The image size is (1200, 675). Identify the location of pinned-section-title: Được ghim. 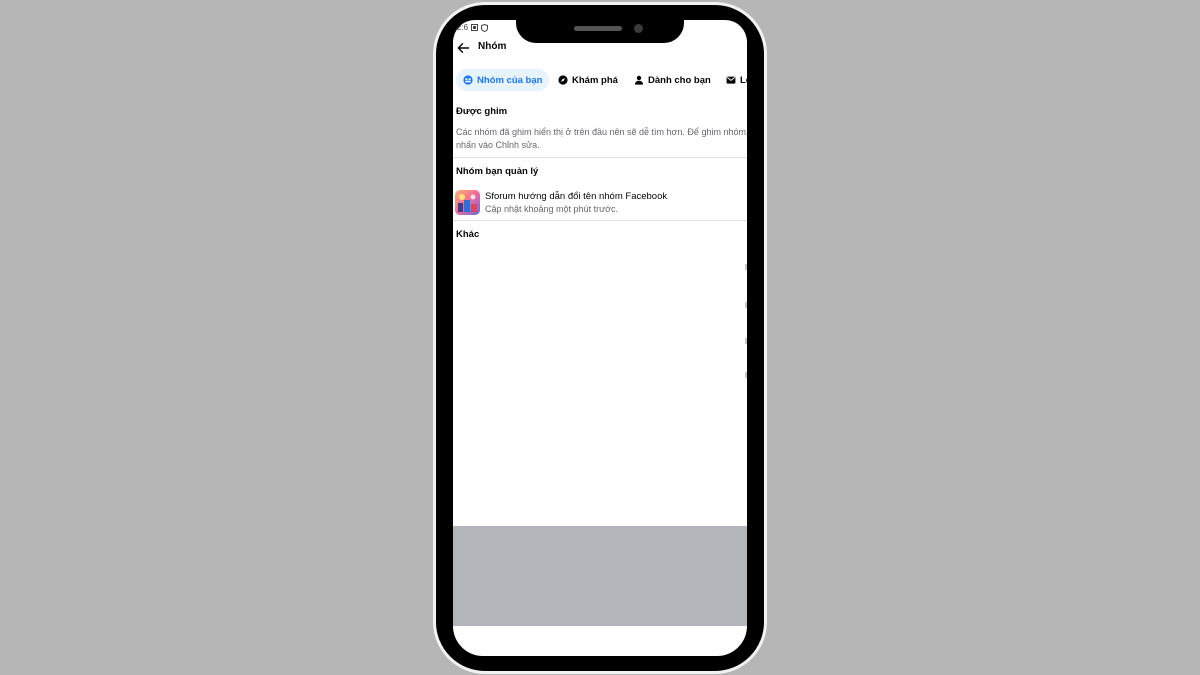
(482, 111).